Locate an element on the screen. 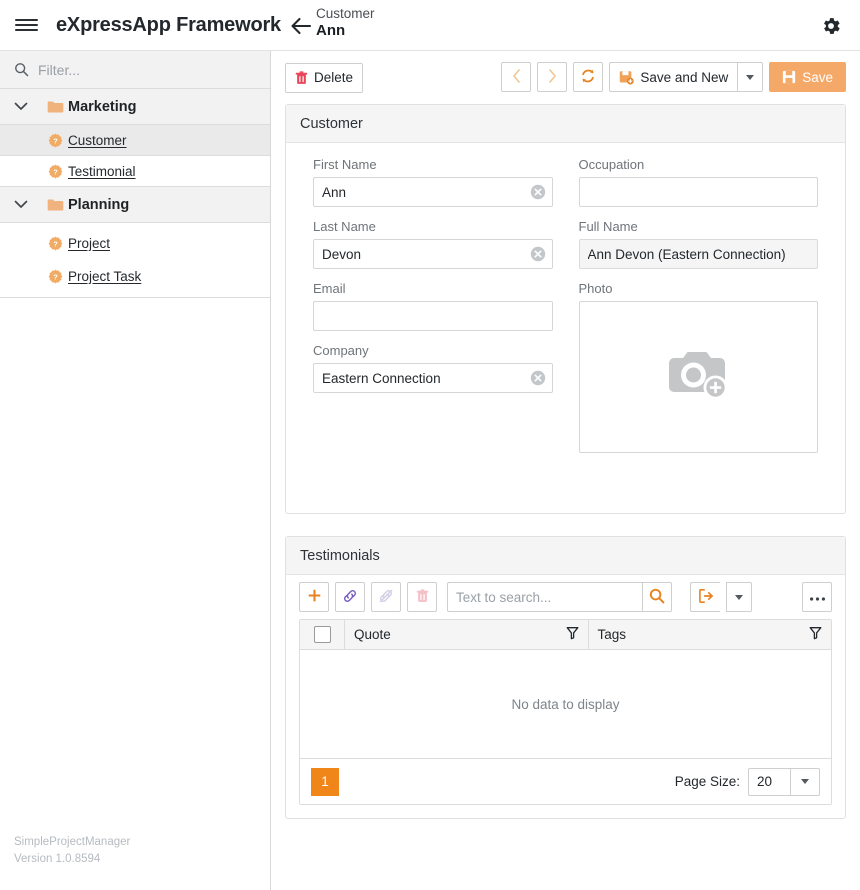 Image resolution: width=860 pixels, height=890 pixels. divider is located at coordinates (135, 297).